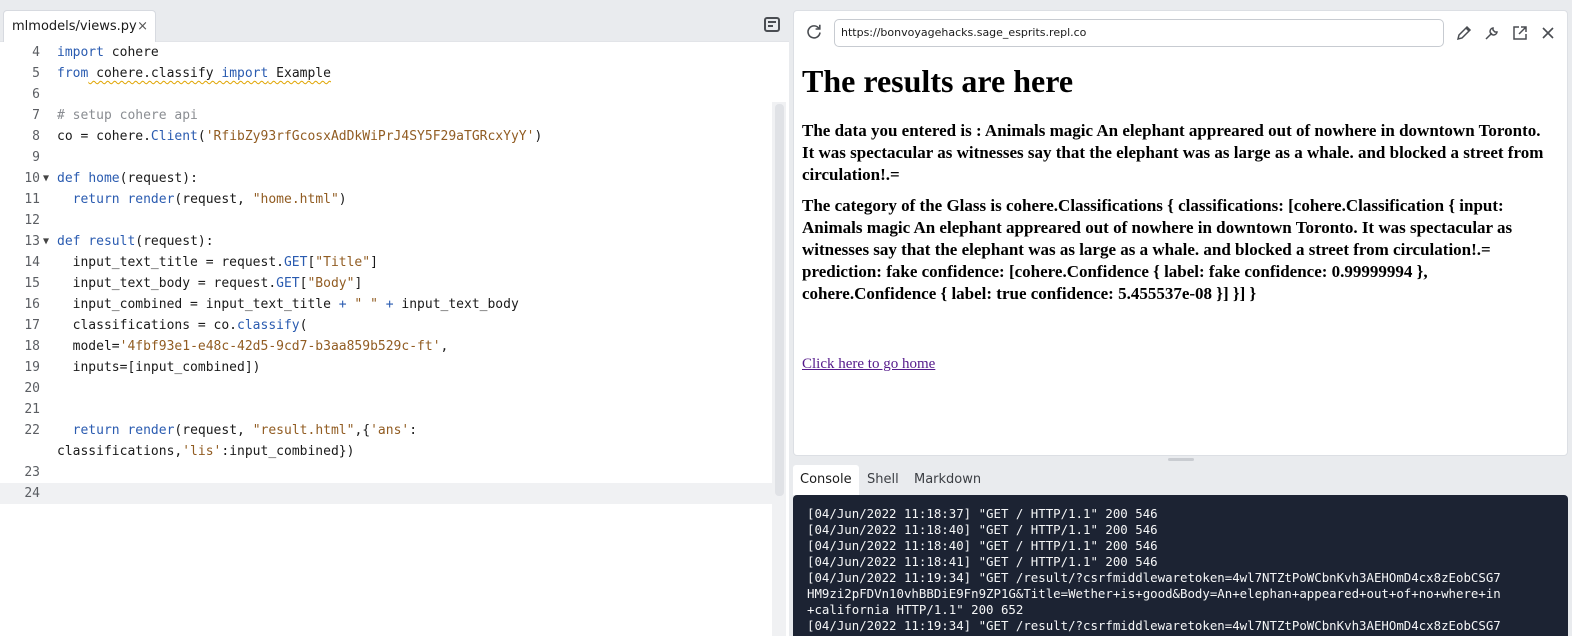 The width and height of the screenshot is (1572, 636). Describe the element at coordinates (386, 157) in the screenshot. I see `code-line: 9` at that location.